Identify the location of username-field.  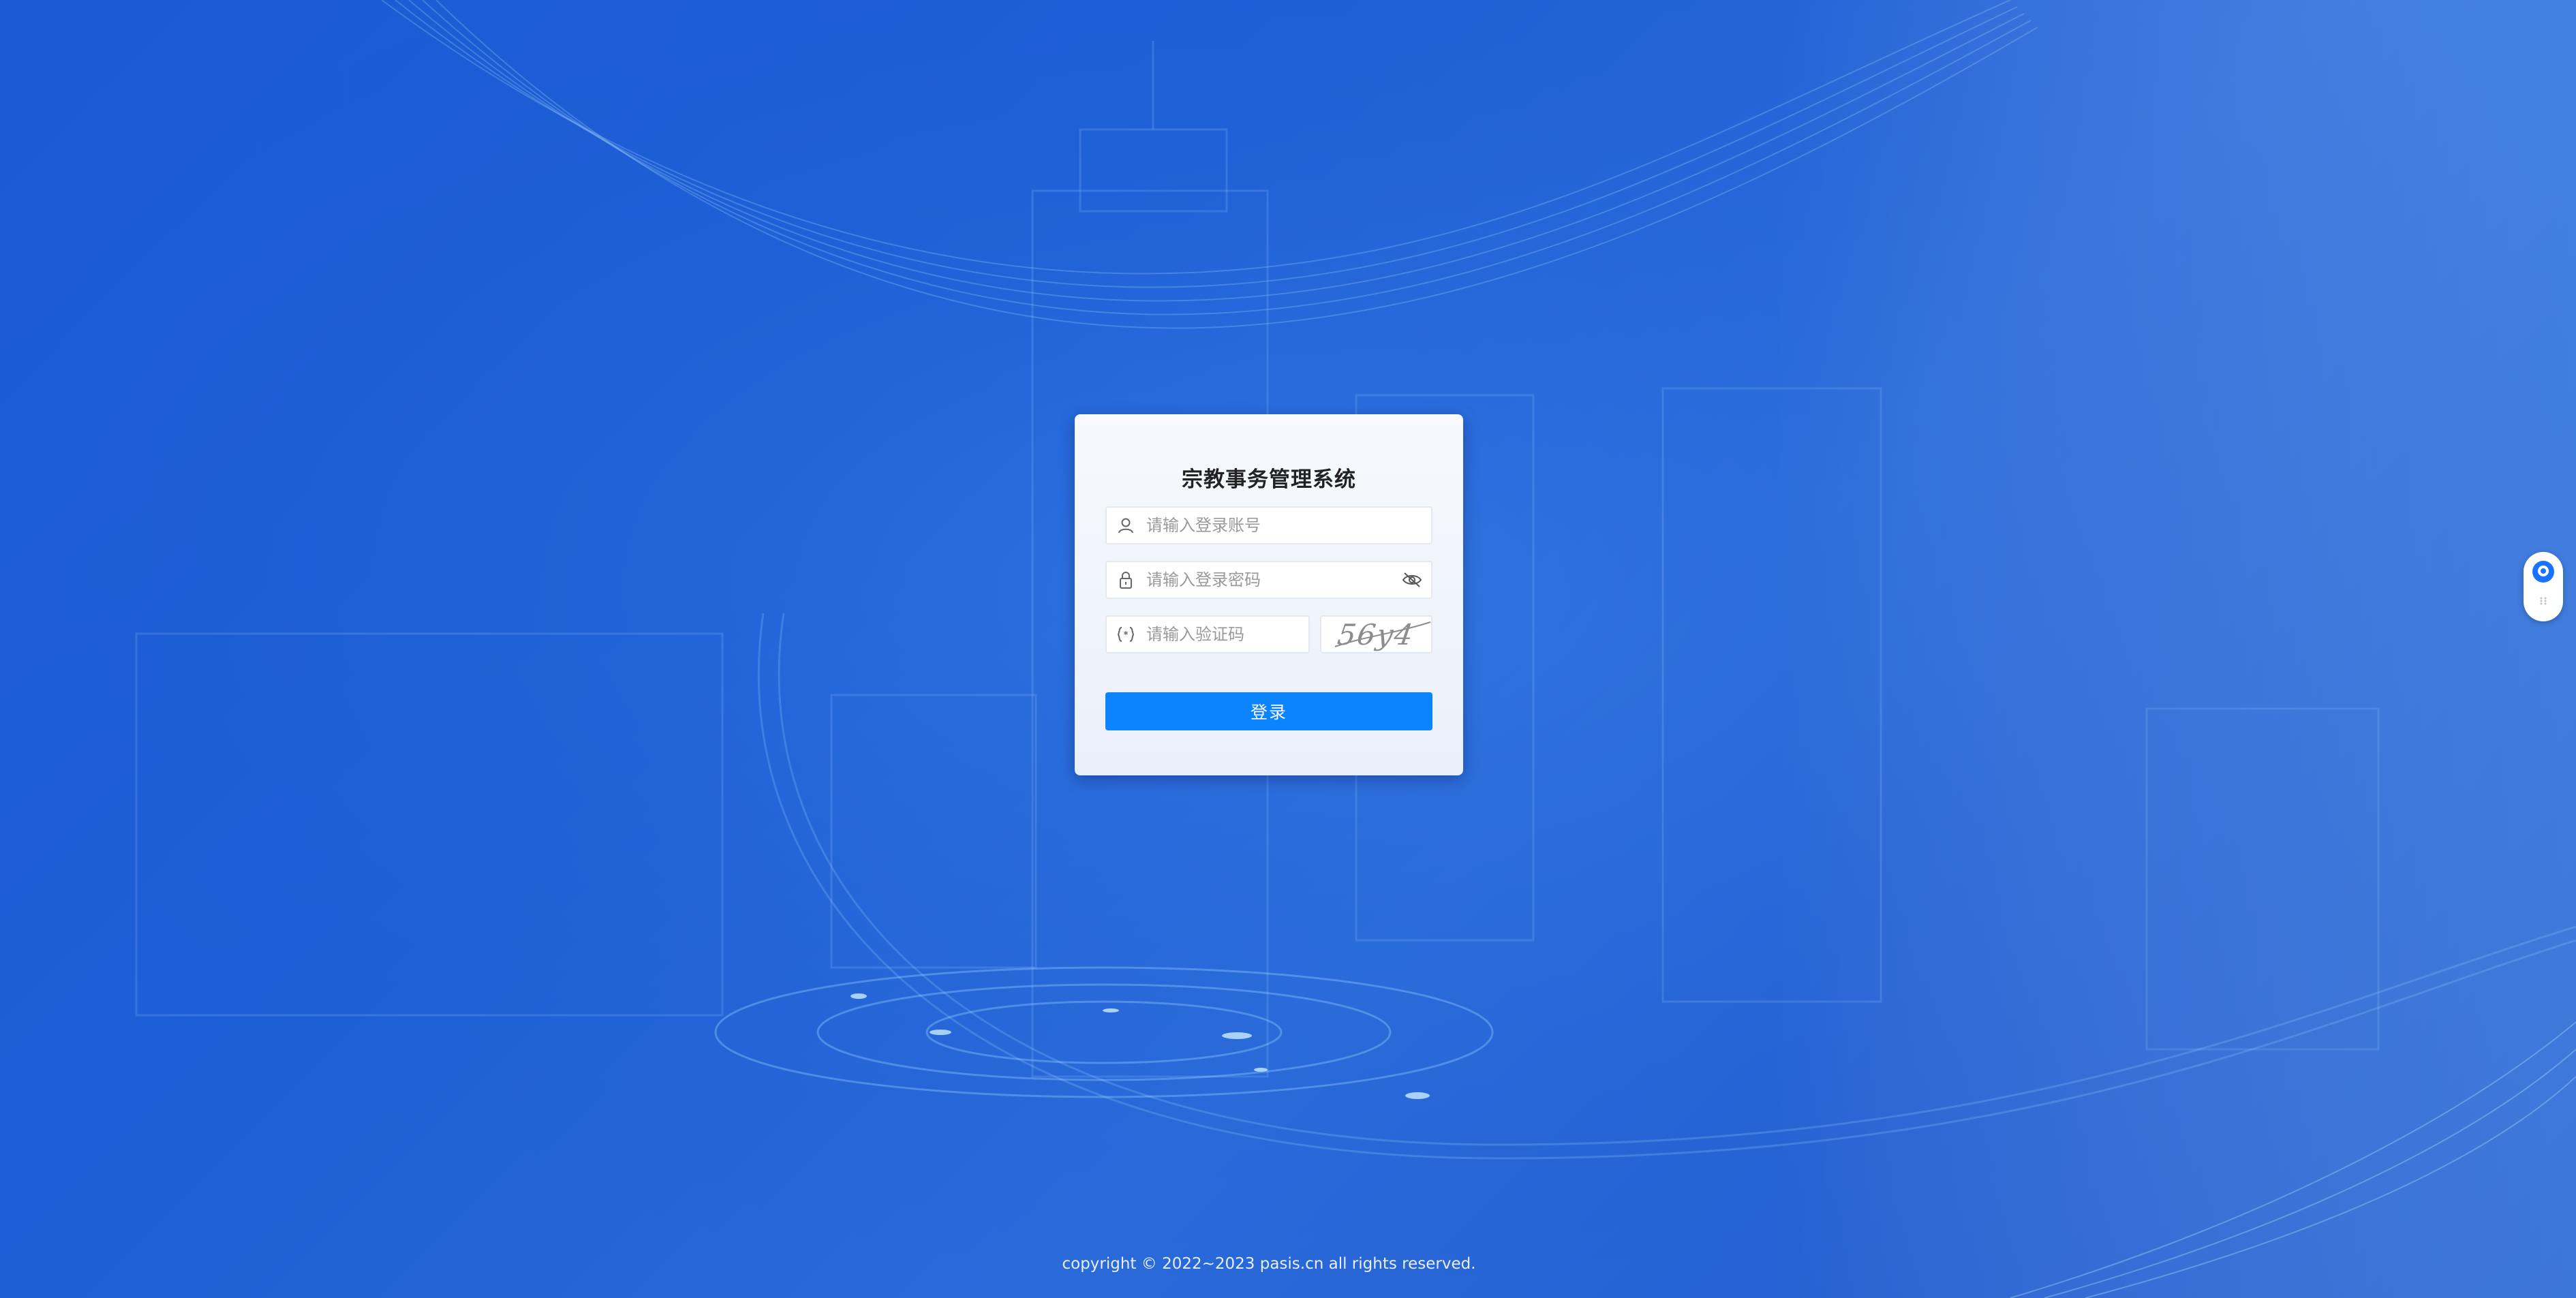
(1268, 525).